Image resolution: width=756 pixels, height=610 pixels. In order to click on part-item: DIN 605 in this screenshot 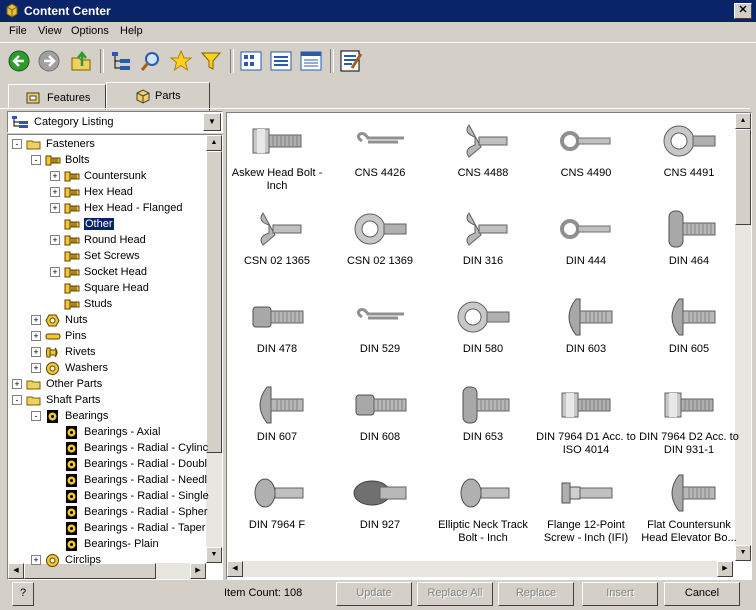, I will do `click(689, 337)`.